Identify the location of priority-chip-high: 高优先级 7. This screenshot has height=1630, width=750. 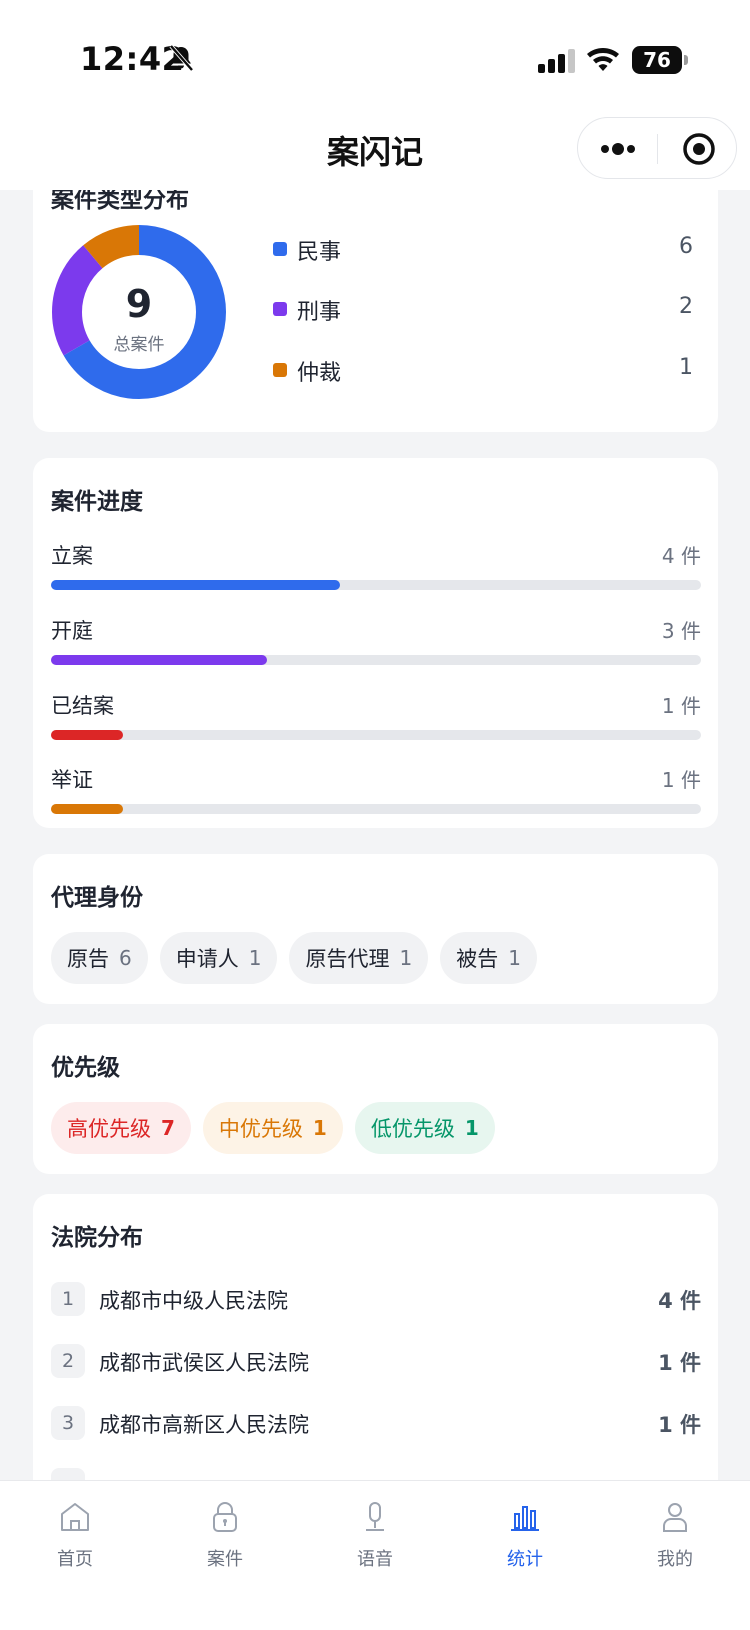
(121, 1128).